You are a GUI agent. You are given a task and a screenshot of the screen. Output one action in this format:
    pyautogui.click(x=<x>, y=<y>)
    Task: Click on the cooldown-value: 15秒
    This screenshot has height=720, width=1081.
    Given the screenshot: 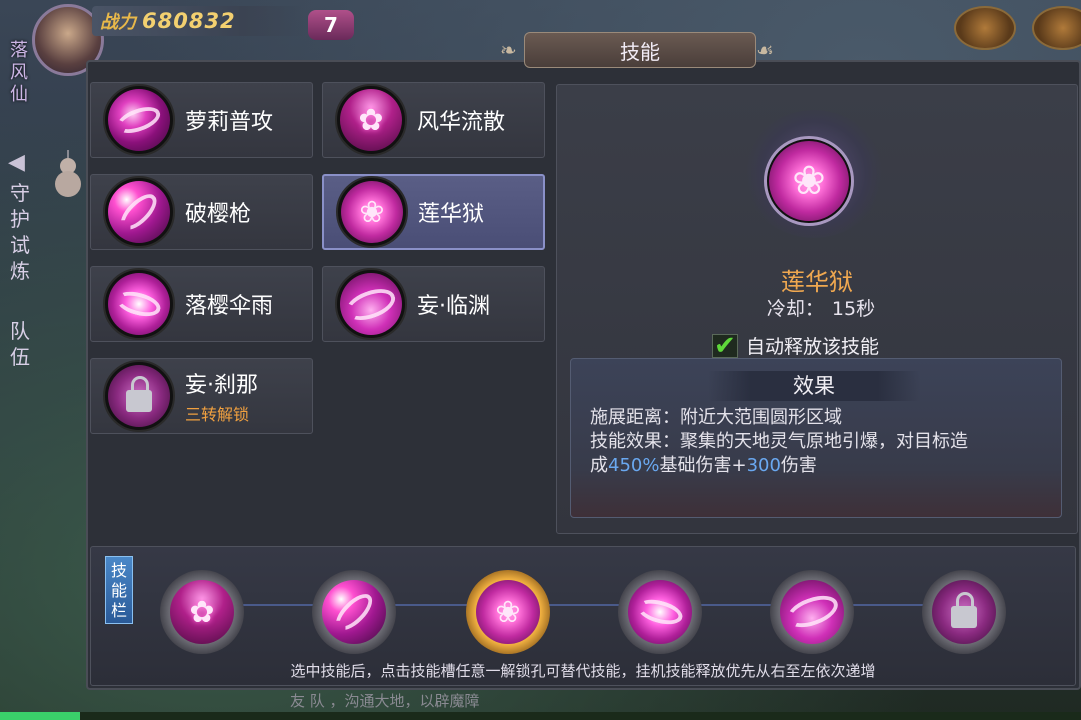 What is the action you would take?
    pyautogui.click(x=853, y=309)
    